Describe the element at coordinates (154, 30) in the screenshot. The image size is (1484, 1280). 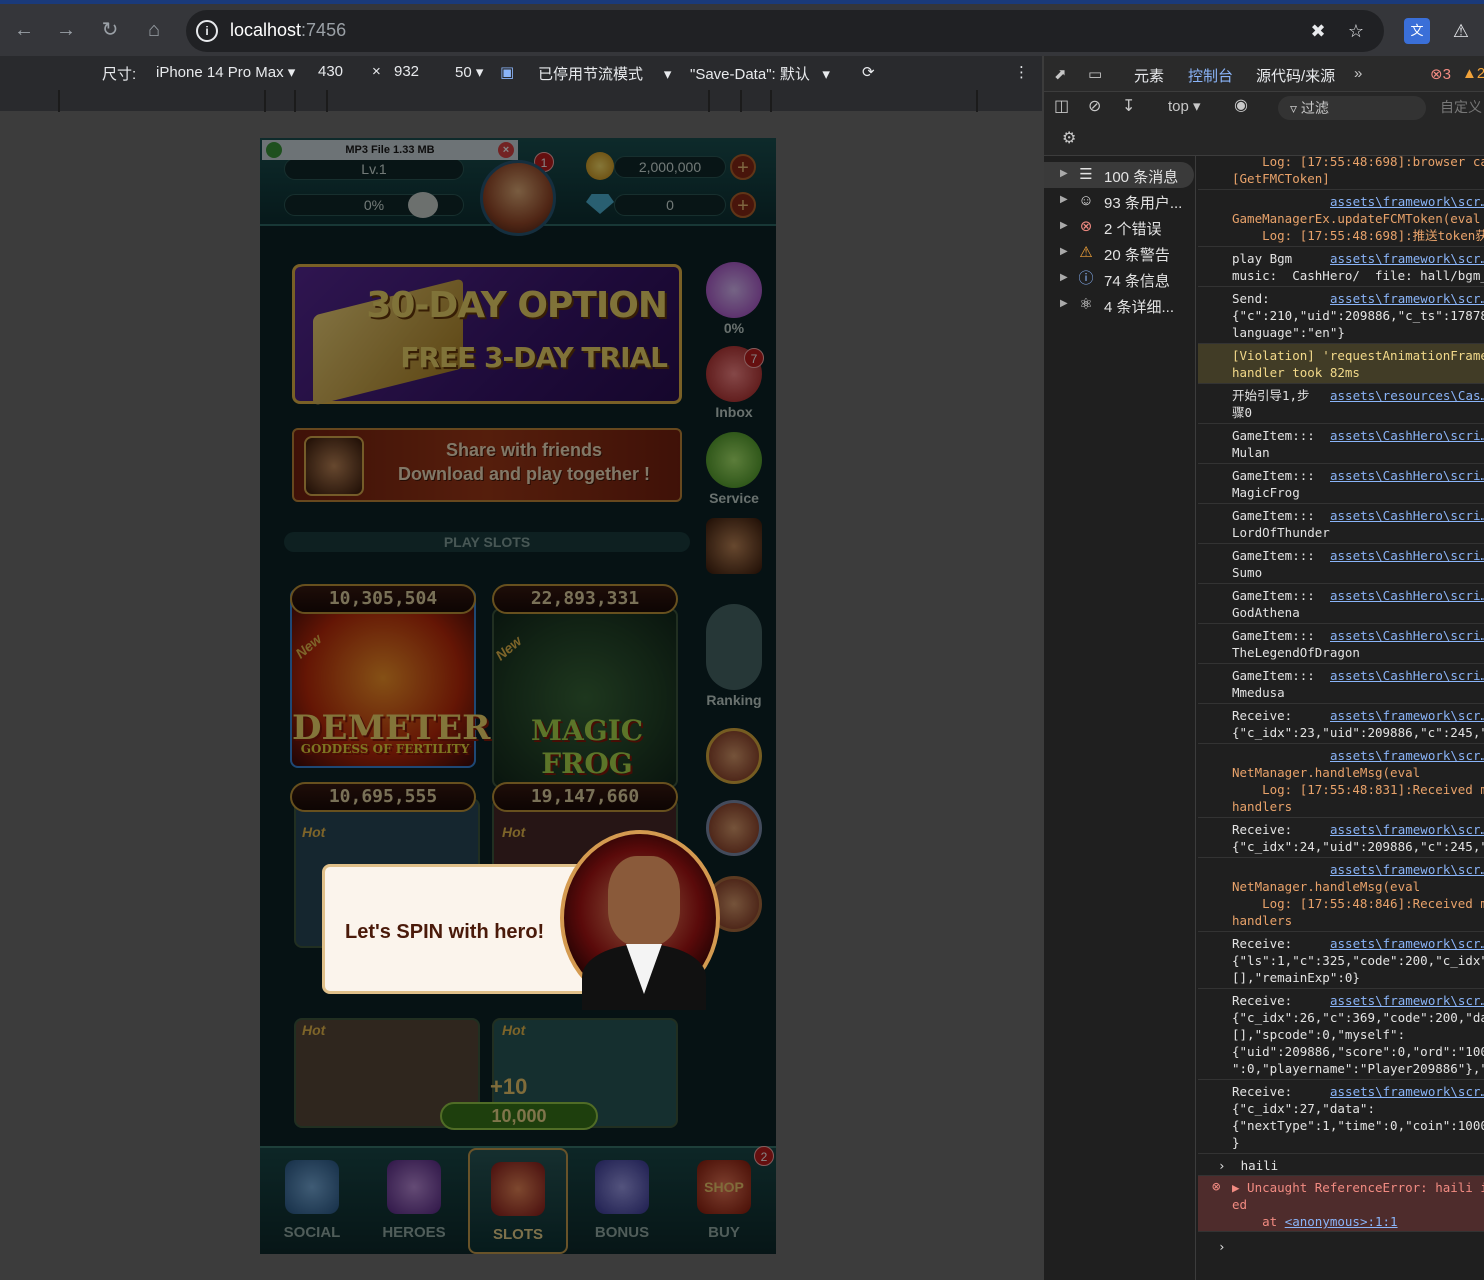
I see `home-icon: ⌂` at that location.